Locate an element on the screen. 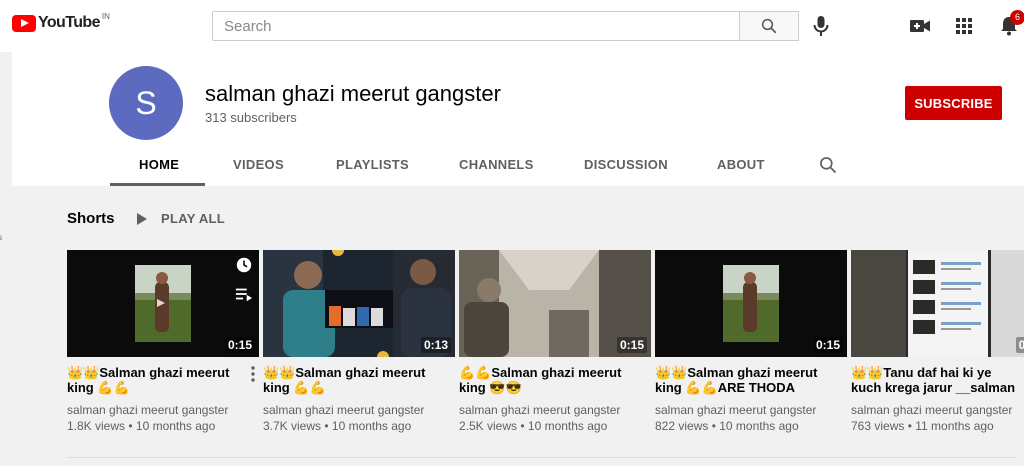 Image resolution: width=1024 pixels, height=466 pixels. tab-playlists: PLAYLISTS is located at coordinates (372, 171).